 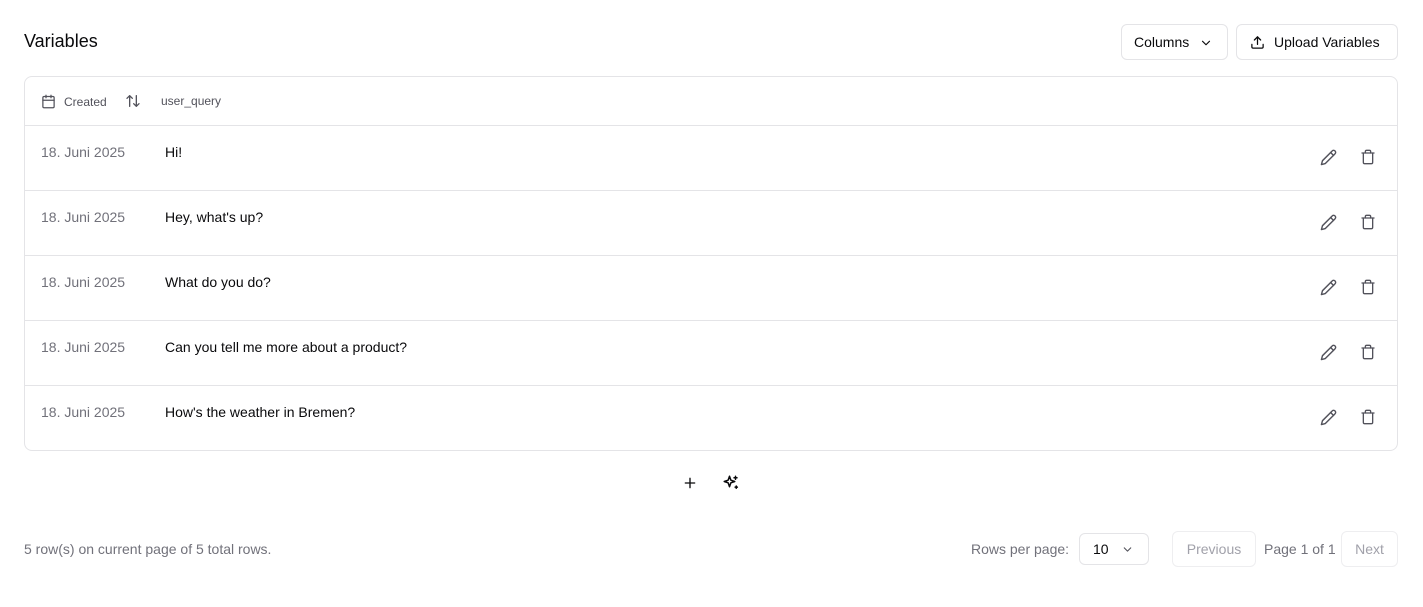 I want to click on upload-variables-button: Upload Variables, so click(x=1317, y=42).